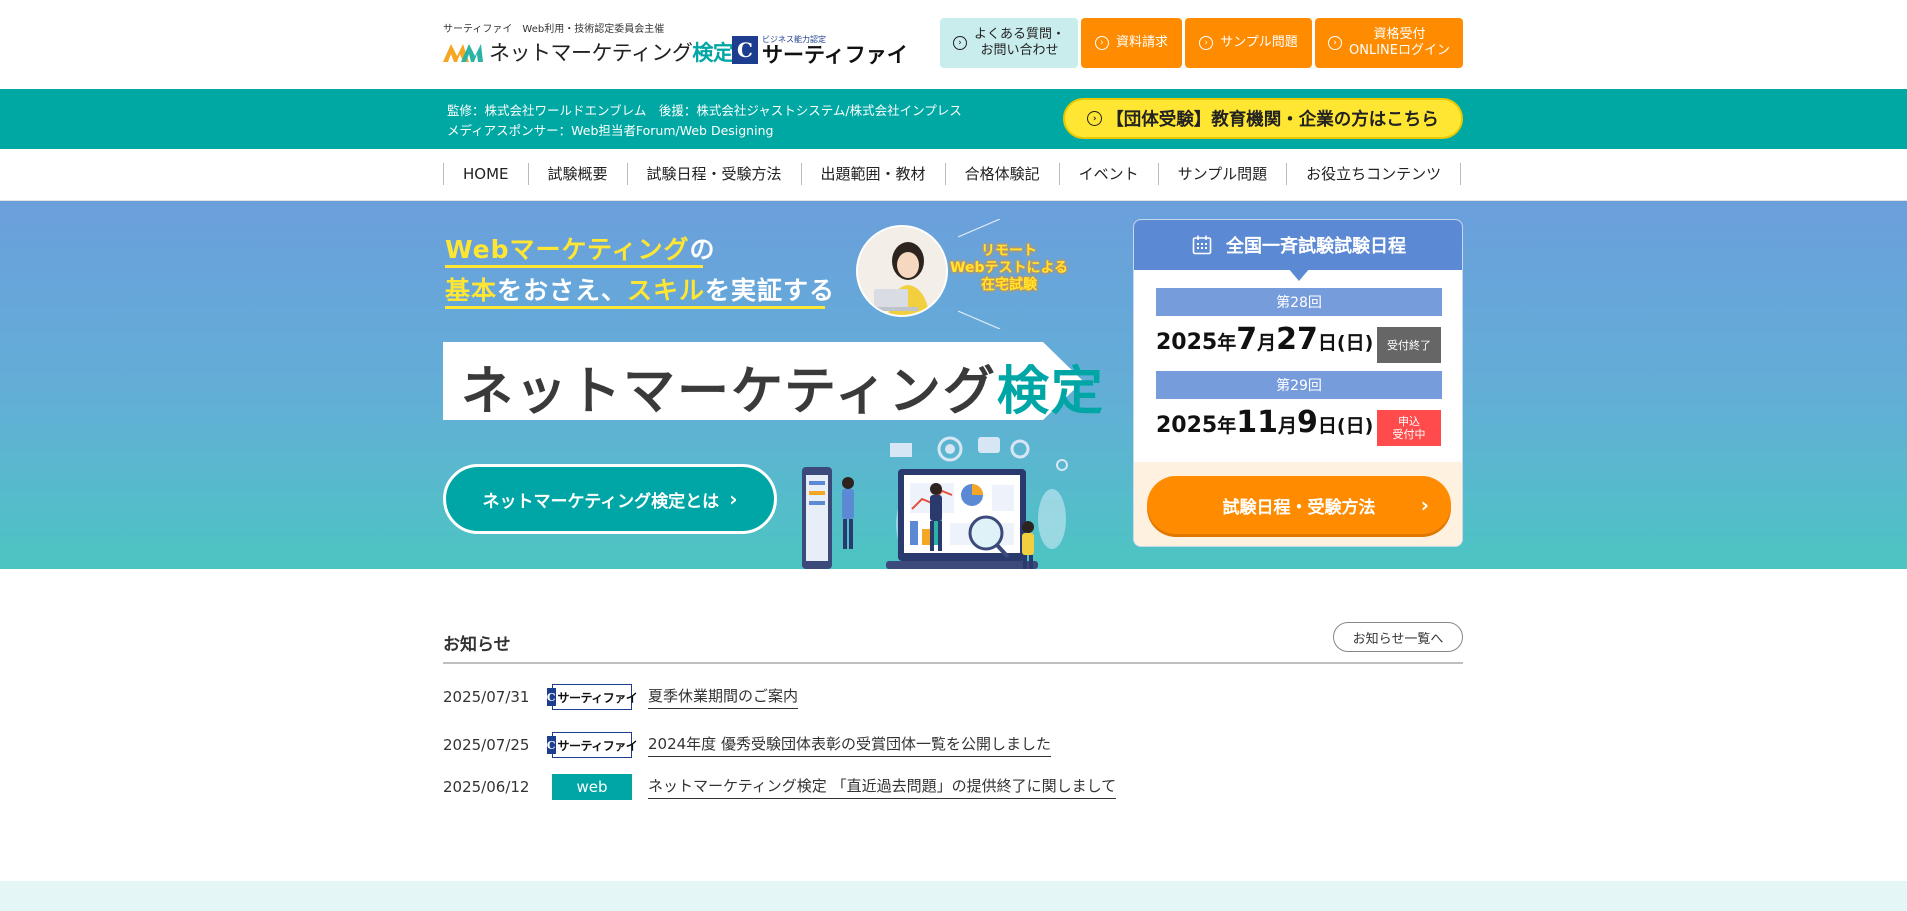  I want to click on news-tag-web: web, so click(592, 787).